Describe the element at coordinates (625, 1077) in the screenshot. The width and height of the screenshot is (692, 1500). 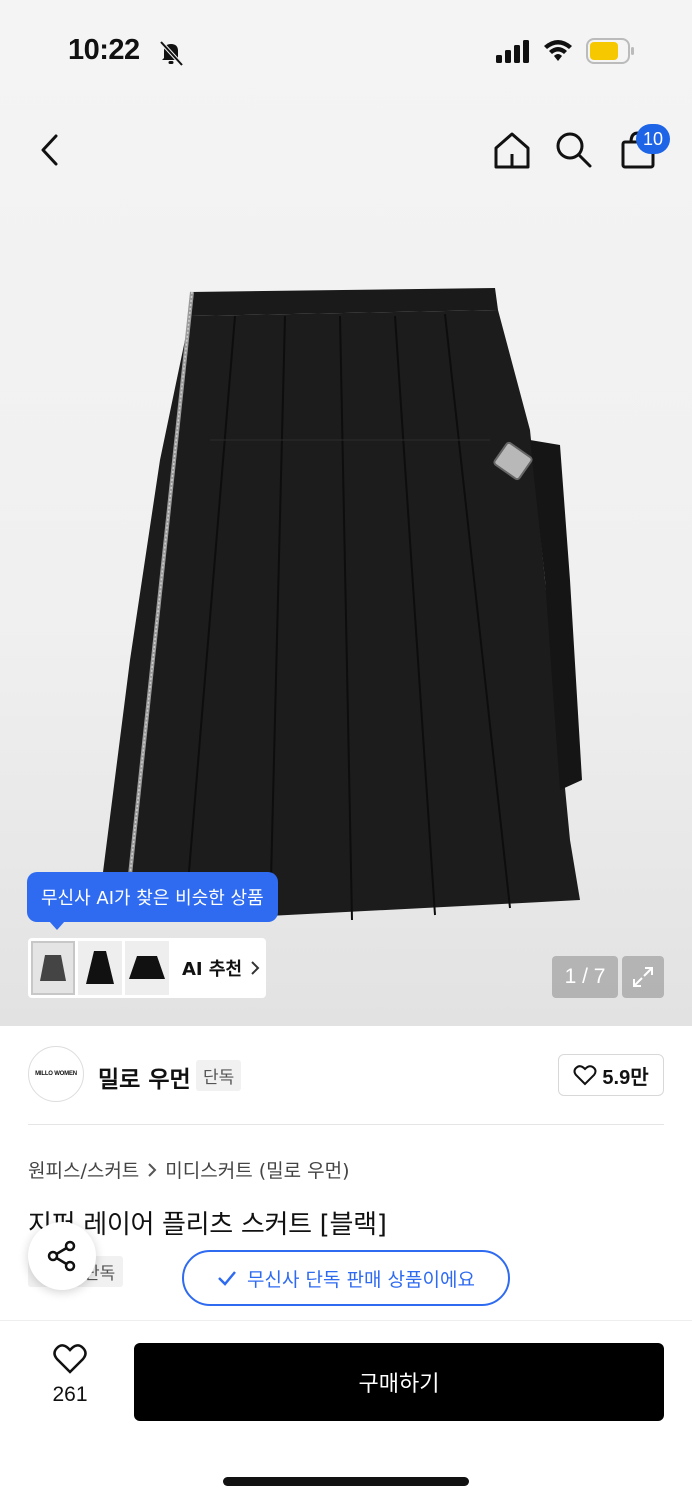
I see `brand-like-count: 5.9만` at that location.